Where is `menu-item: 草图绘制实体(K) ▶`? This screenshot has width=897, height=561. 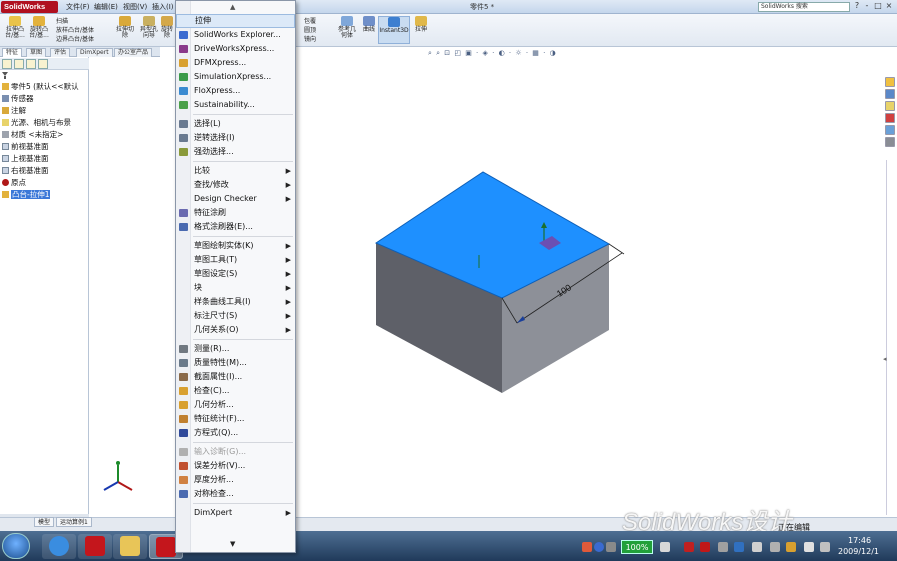 menu-item: 草图绘制实体(K) ▶ is located at coordinates (235, 246).